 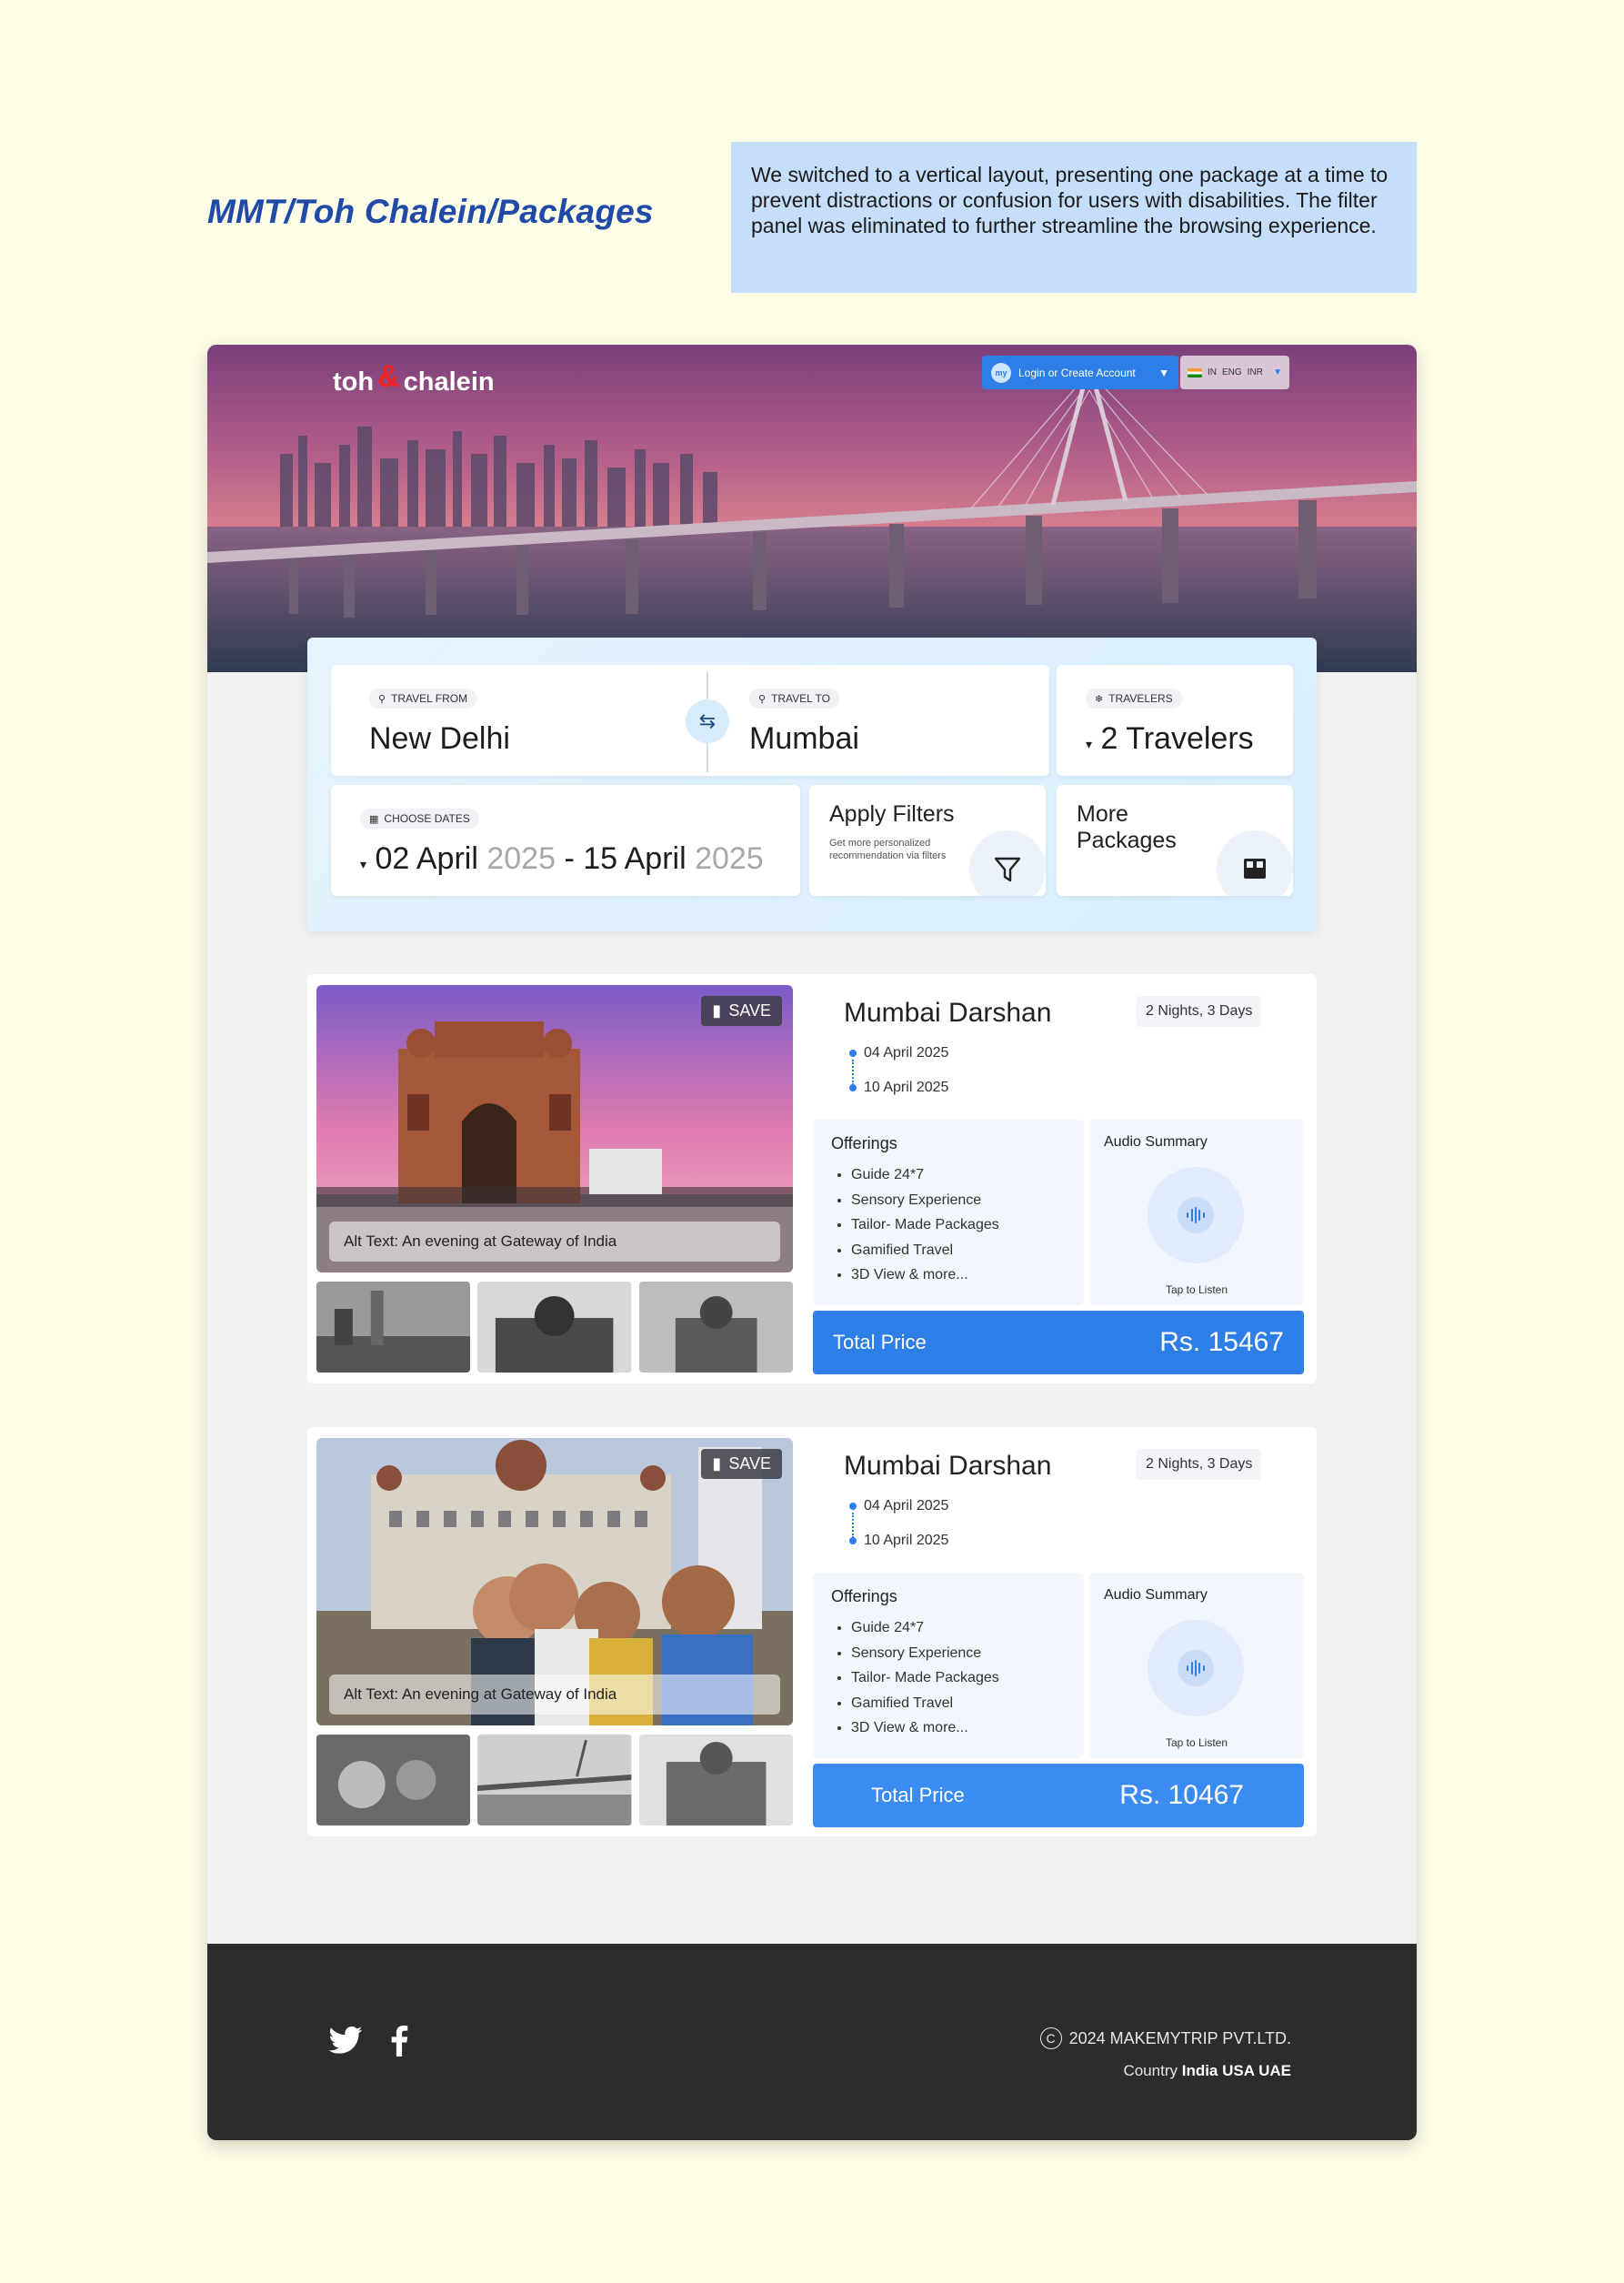 I want to click on country-list: India USA UAE, so click(x=1236, y=2070).